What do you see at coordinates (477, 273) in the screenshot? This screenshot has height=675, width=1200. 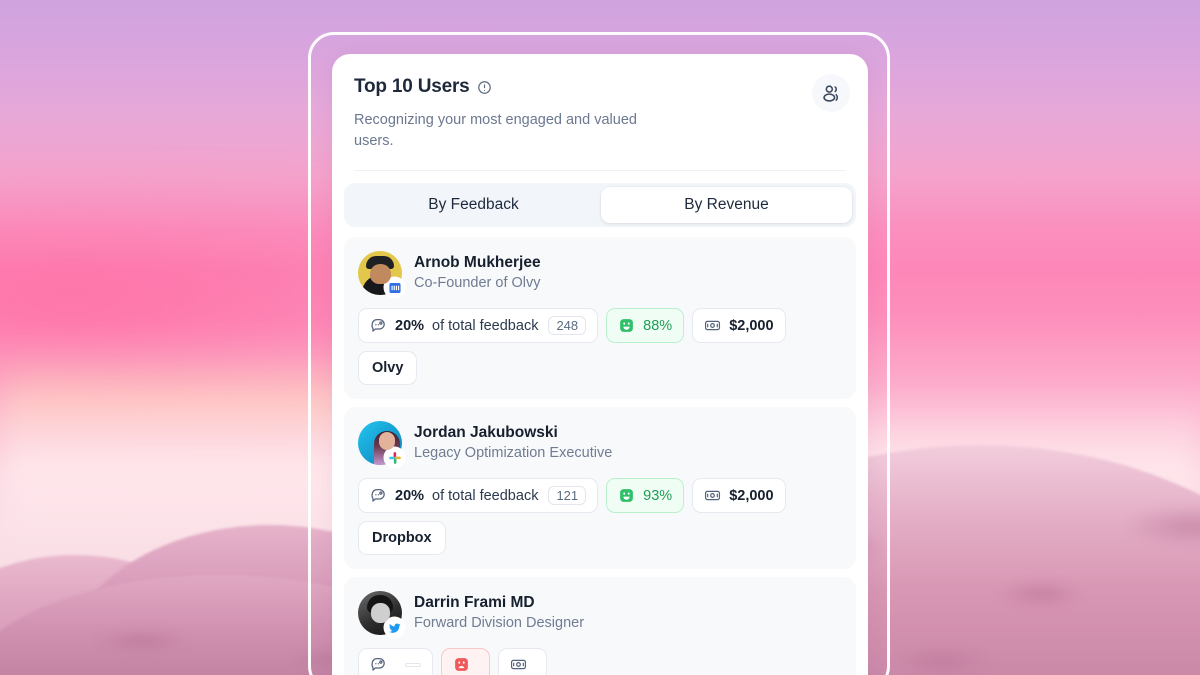 I see `user-identity: Arnob Mukherjee Co-Founder of Olvy` at bounding box center [477, 273].